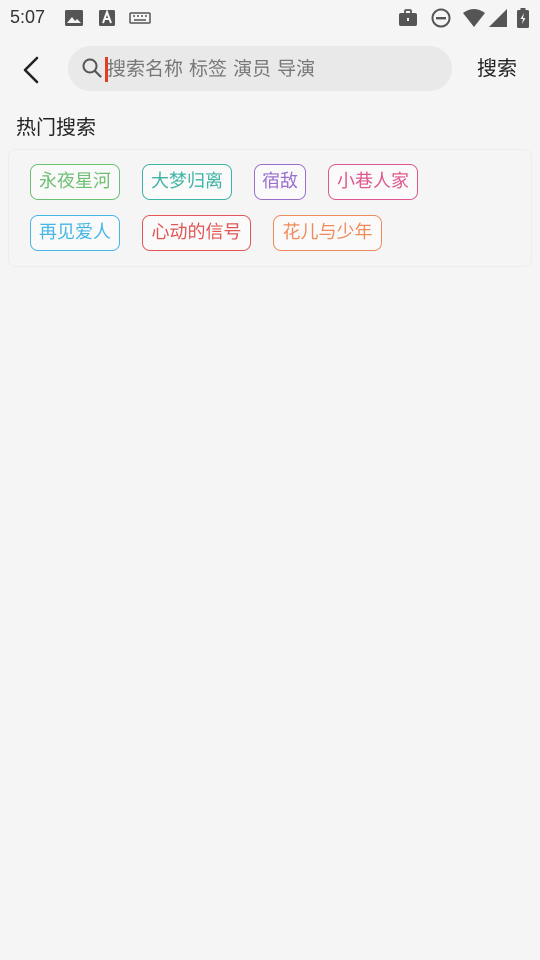 This screenshot has height=960, width=540. I want to click on hot-tag: 再见爱人, so click(75, 233).